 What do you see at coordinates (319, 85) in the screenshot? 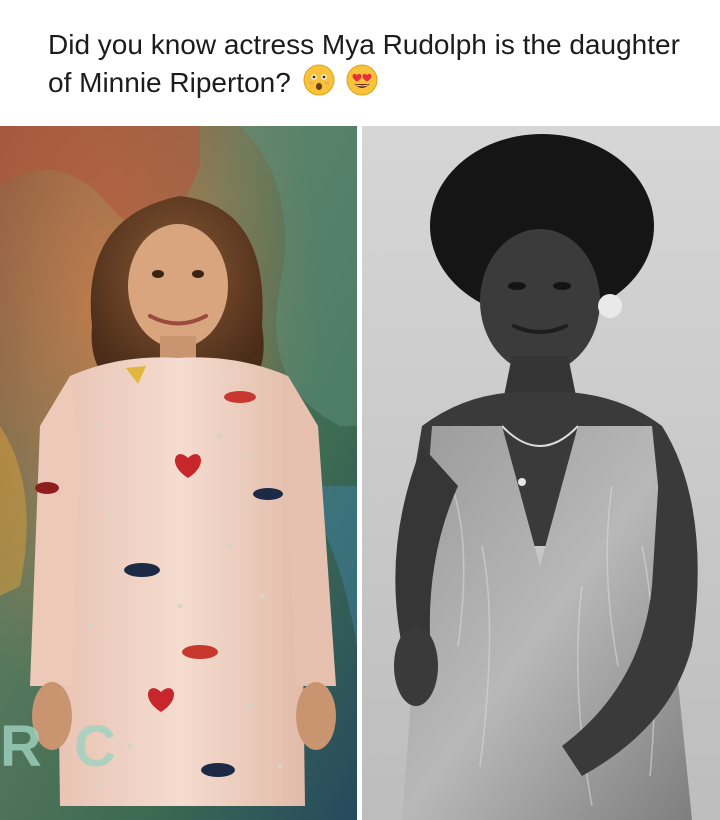
I see `astonished-face-icon` at bounding box center [319, 85].